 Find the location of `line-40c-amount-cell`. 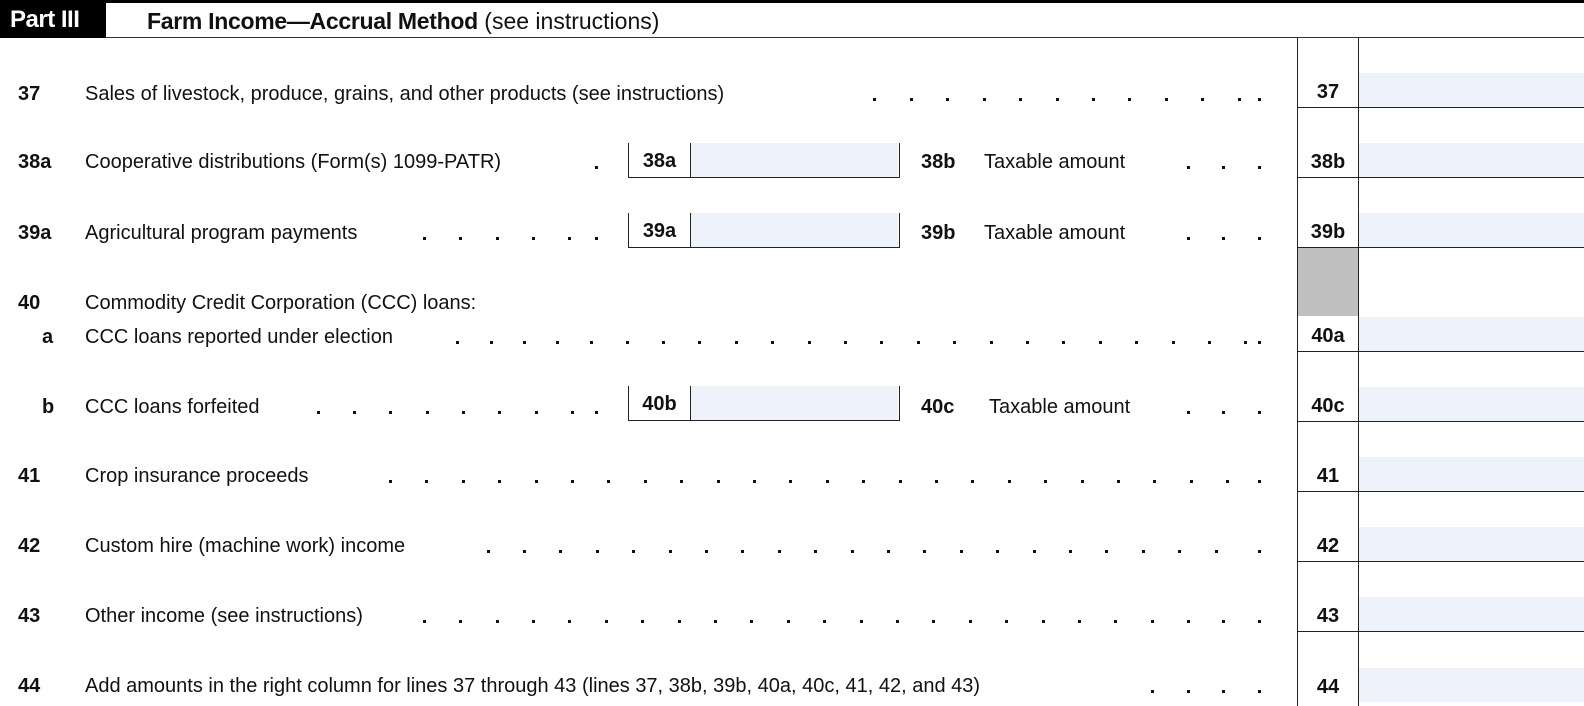

line-40c-amount-cell is located at coordinates (1471, 387).